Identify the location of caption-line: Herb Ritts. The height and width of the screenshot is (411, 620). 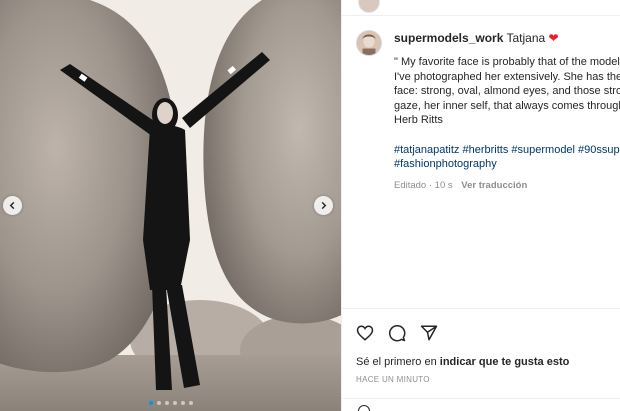
(418, 120).